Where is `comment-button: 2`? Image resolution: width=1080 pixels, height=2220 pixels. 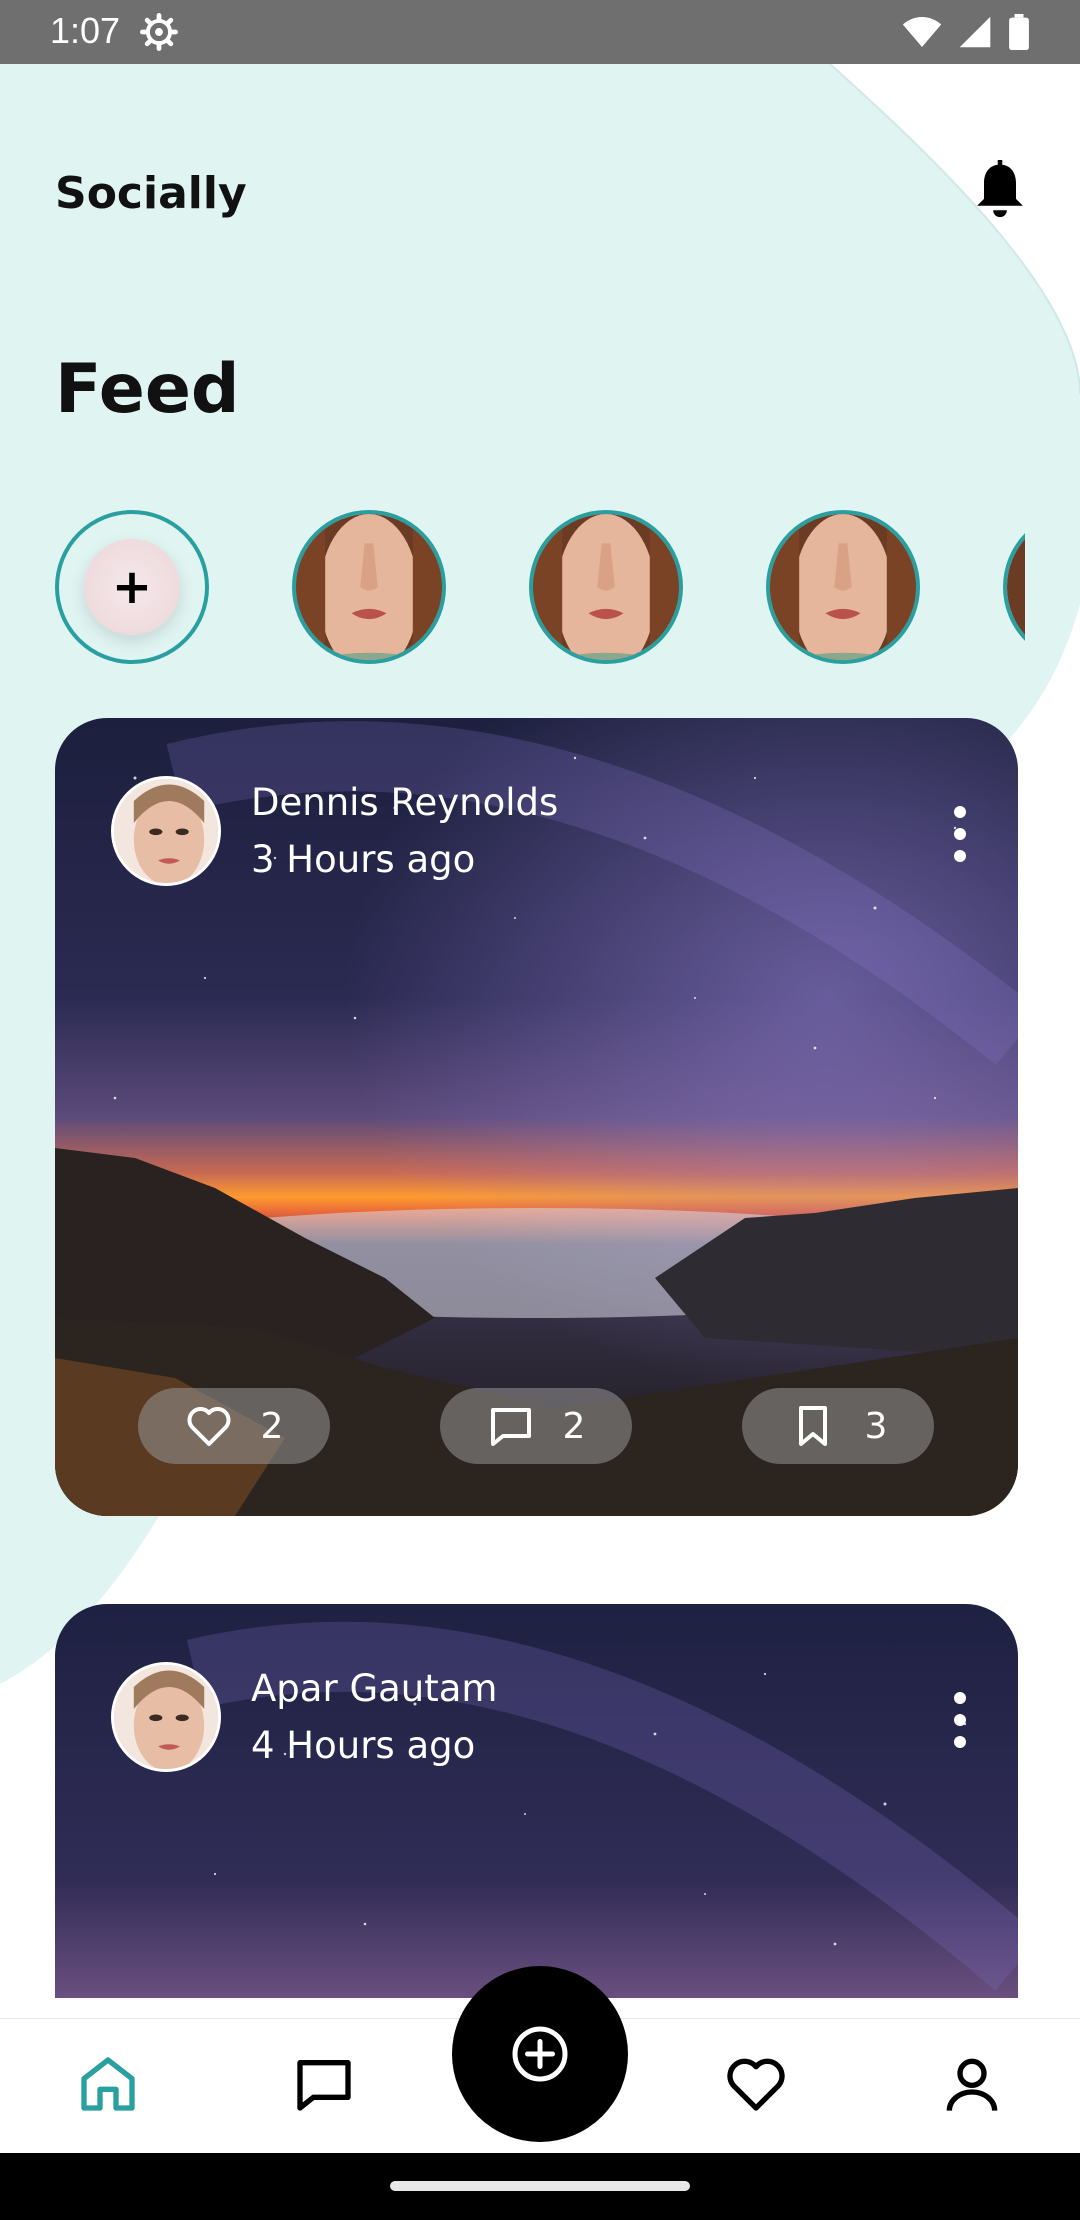
comment-button: 2 is located at coordinates (536, 1426).